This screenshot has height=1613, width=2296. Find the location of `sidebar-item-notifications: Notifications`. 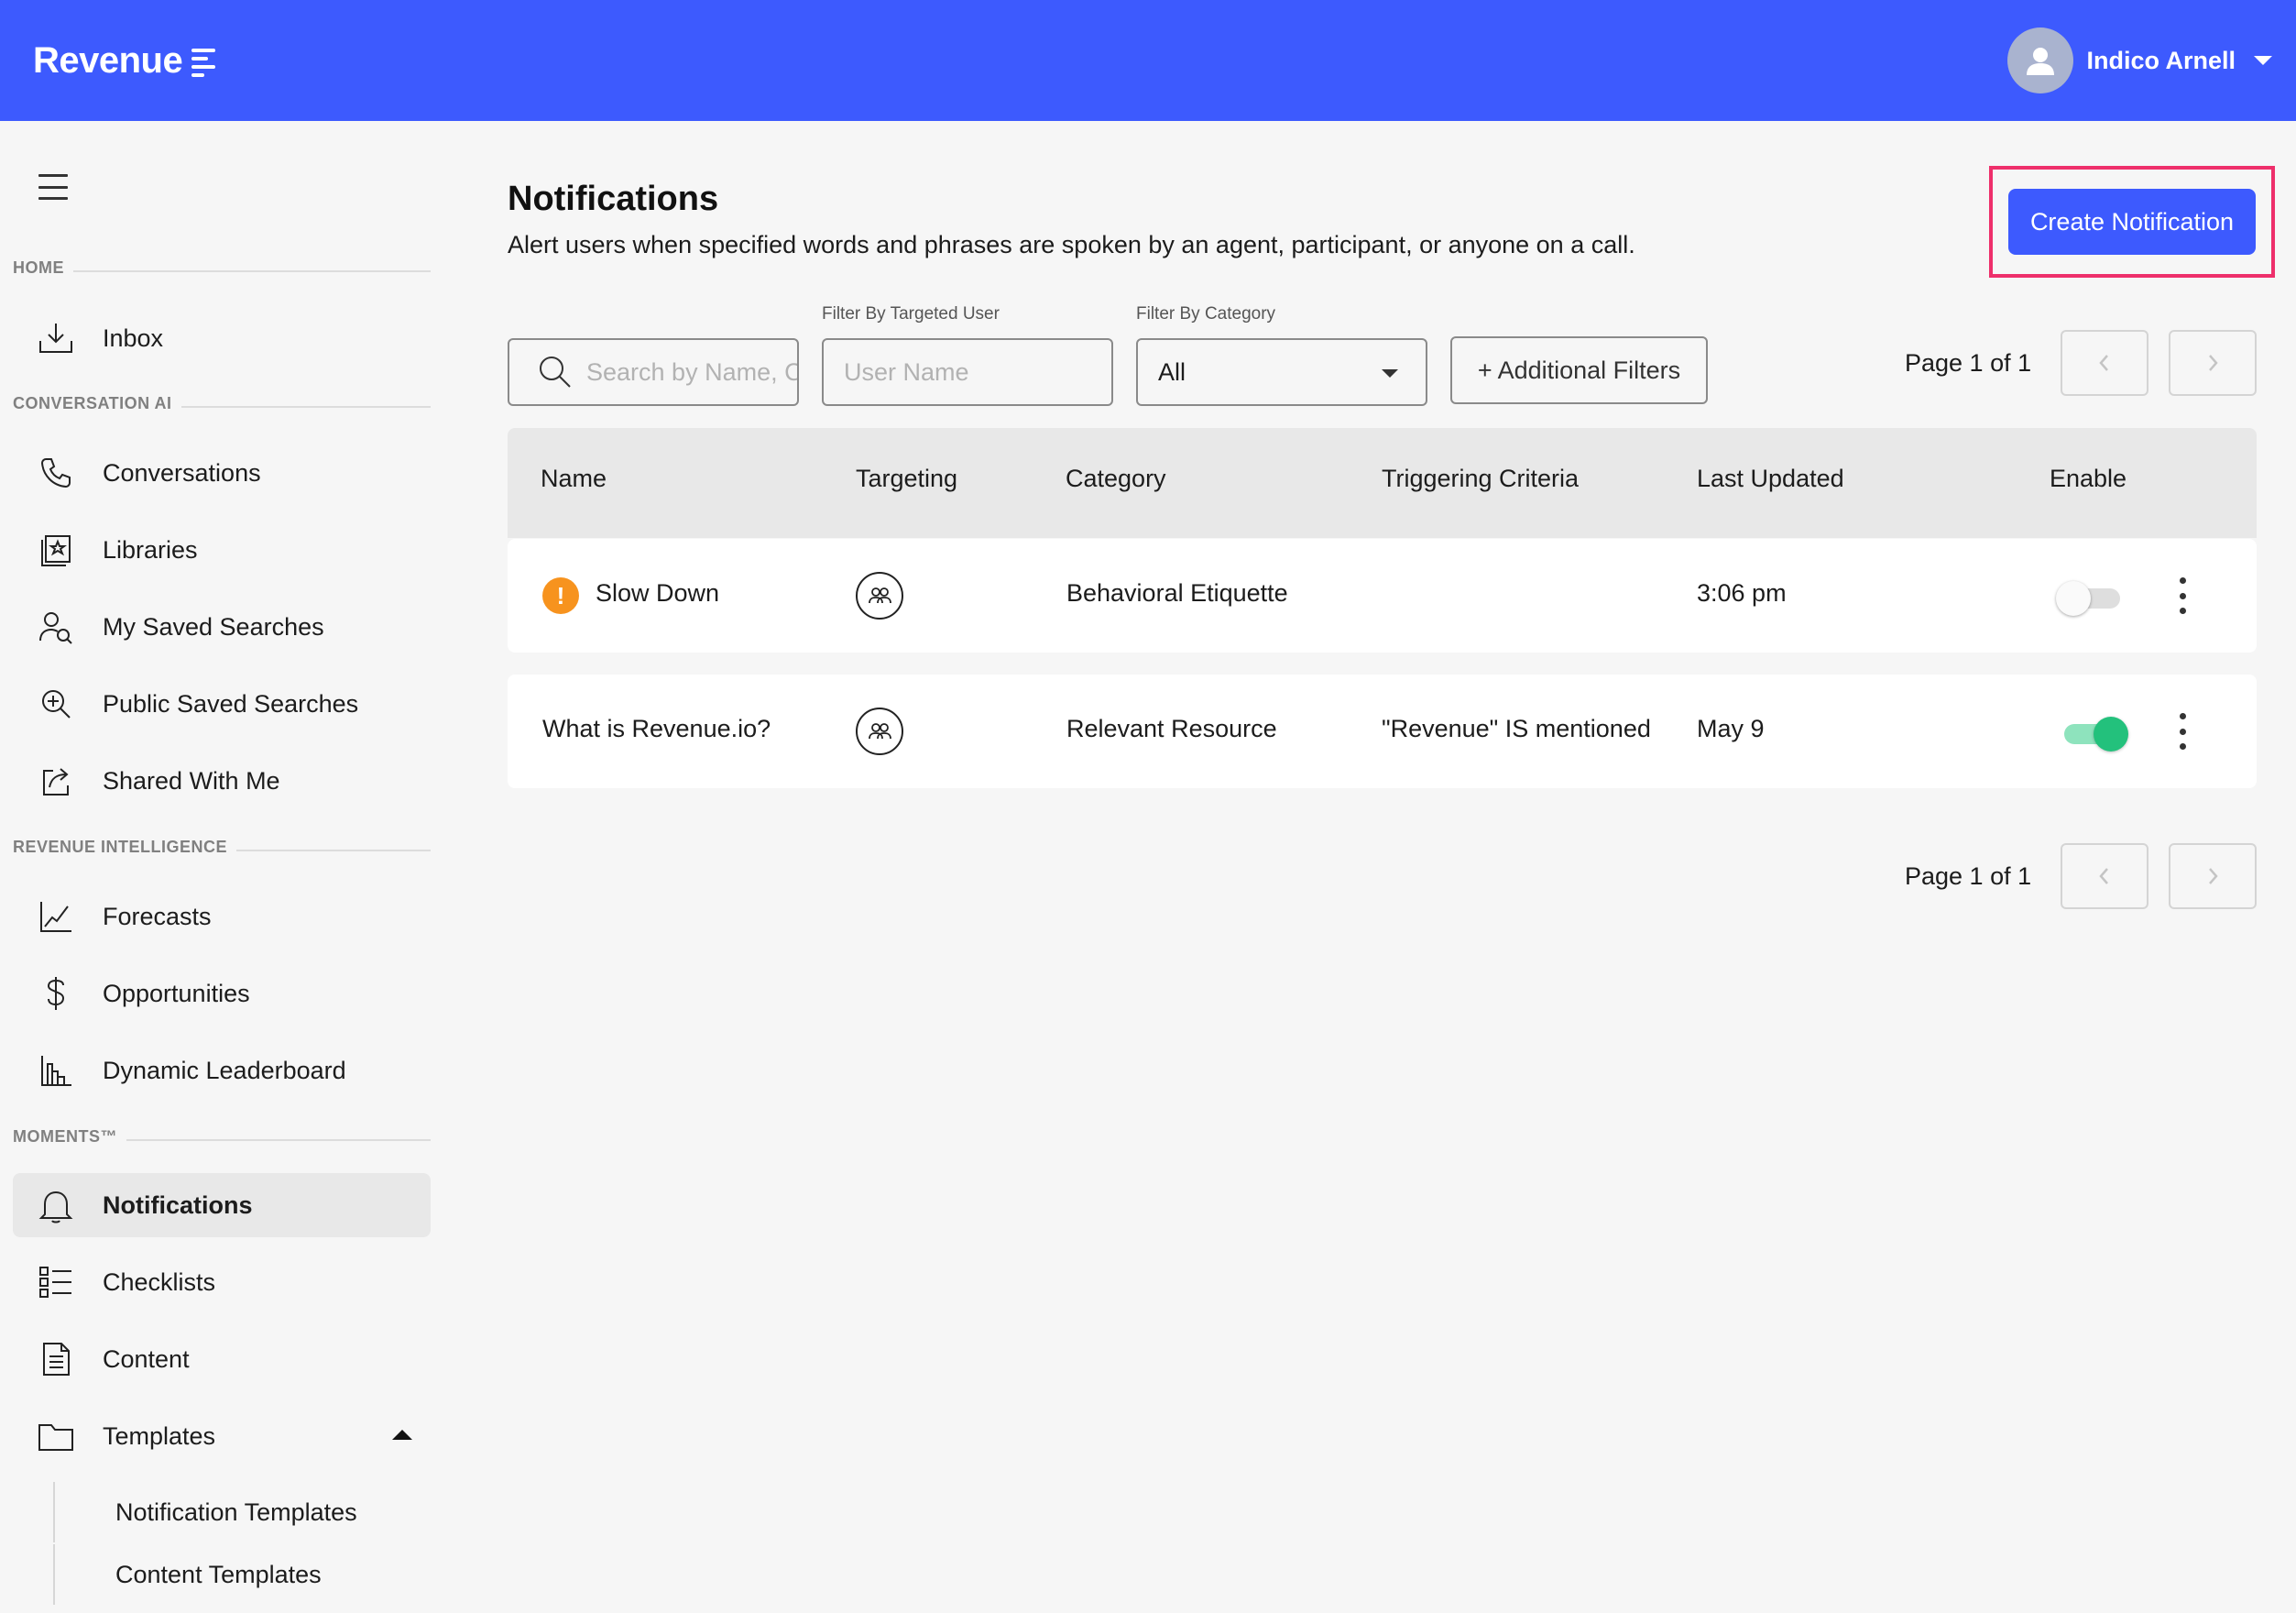

sidebar-item-notifications: Notifications is located at coordinates (222, 1205).